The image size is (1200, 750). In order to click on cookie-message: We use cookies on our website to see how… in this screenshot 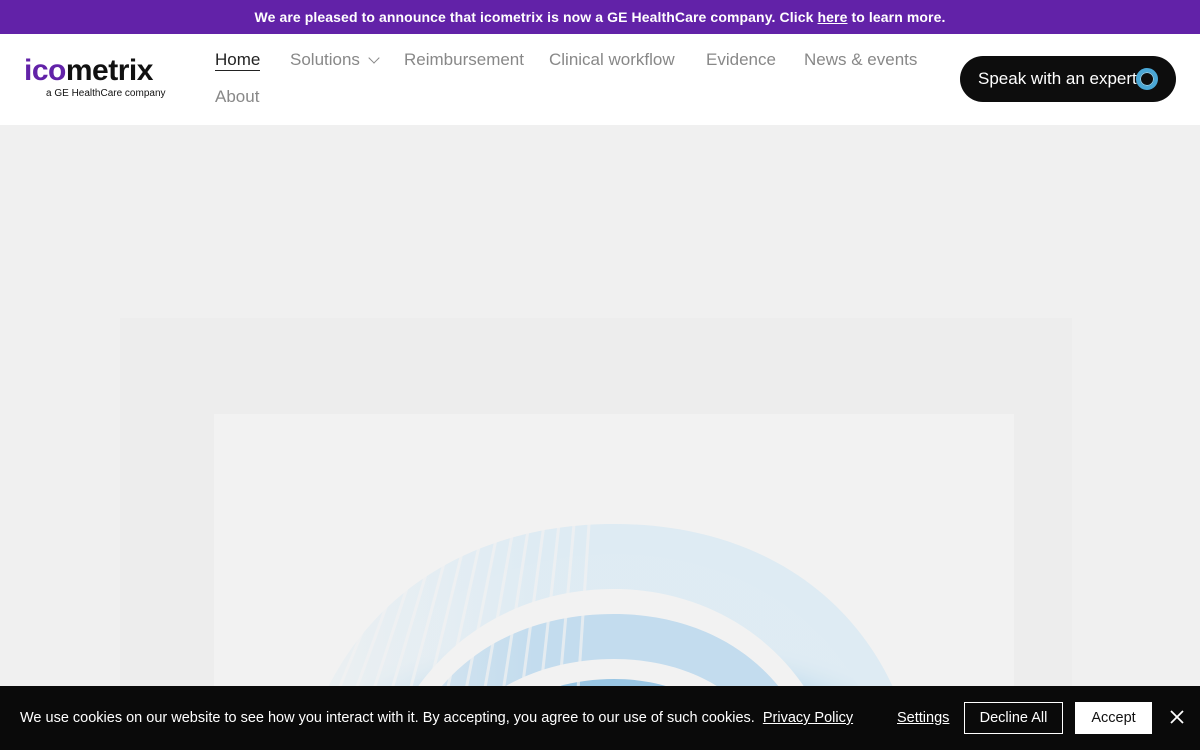, I will do `click(437, 718)`.